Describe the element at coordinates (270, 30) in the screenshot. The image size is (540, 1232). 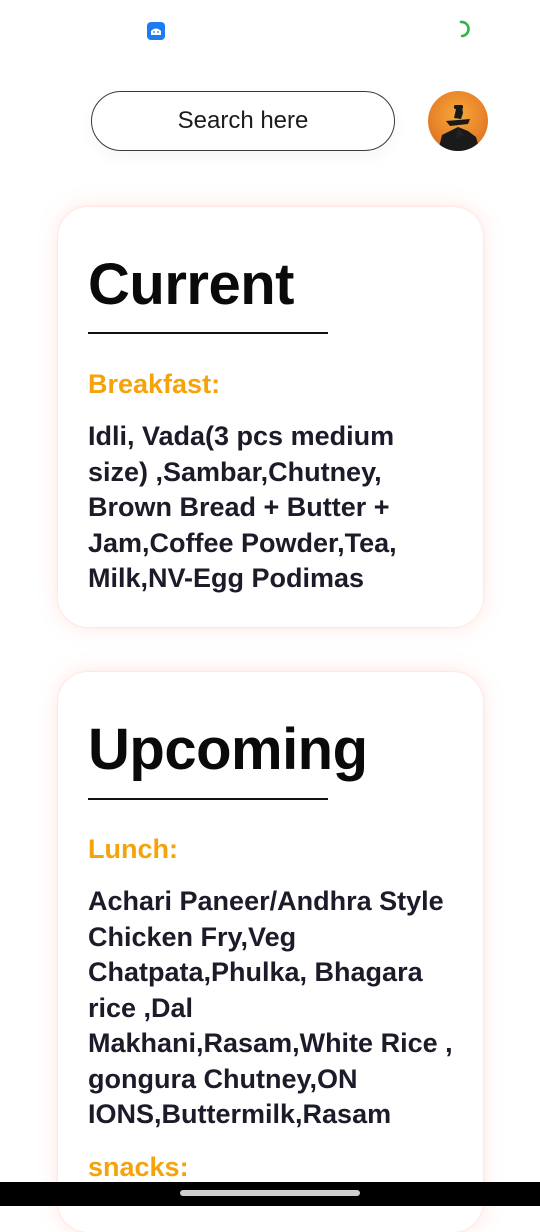
I see `status-bar` at that location.